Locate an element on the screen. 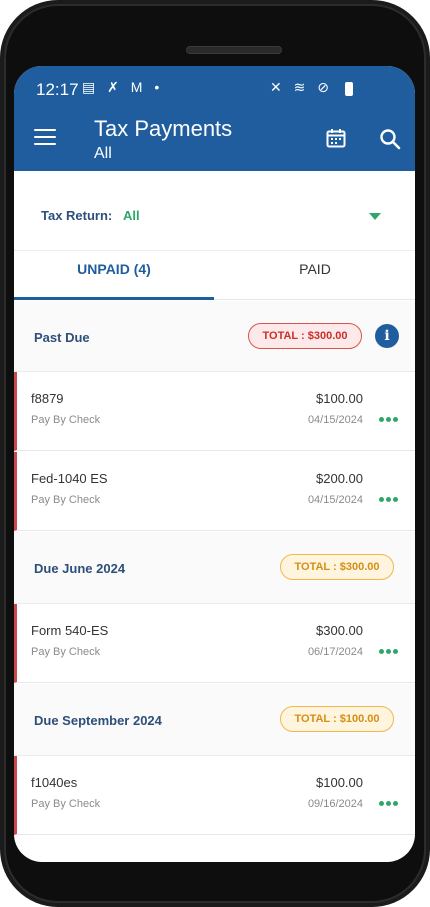 This screenshot has width=430, height=907. missed-call-icon: ✗ is located at coordinates (115, 87).